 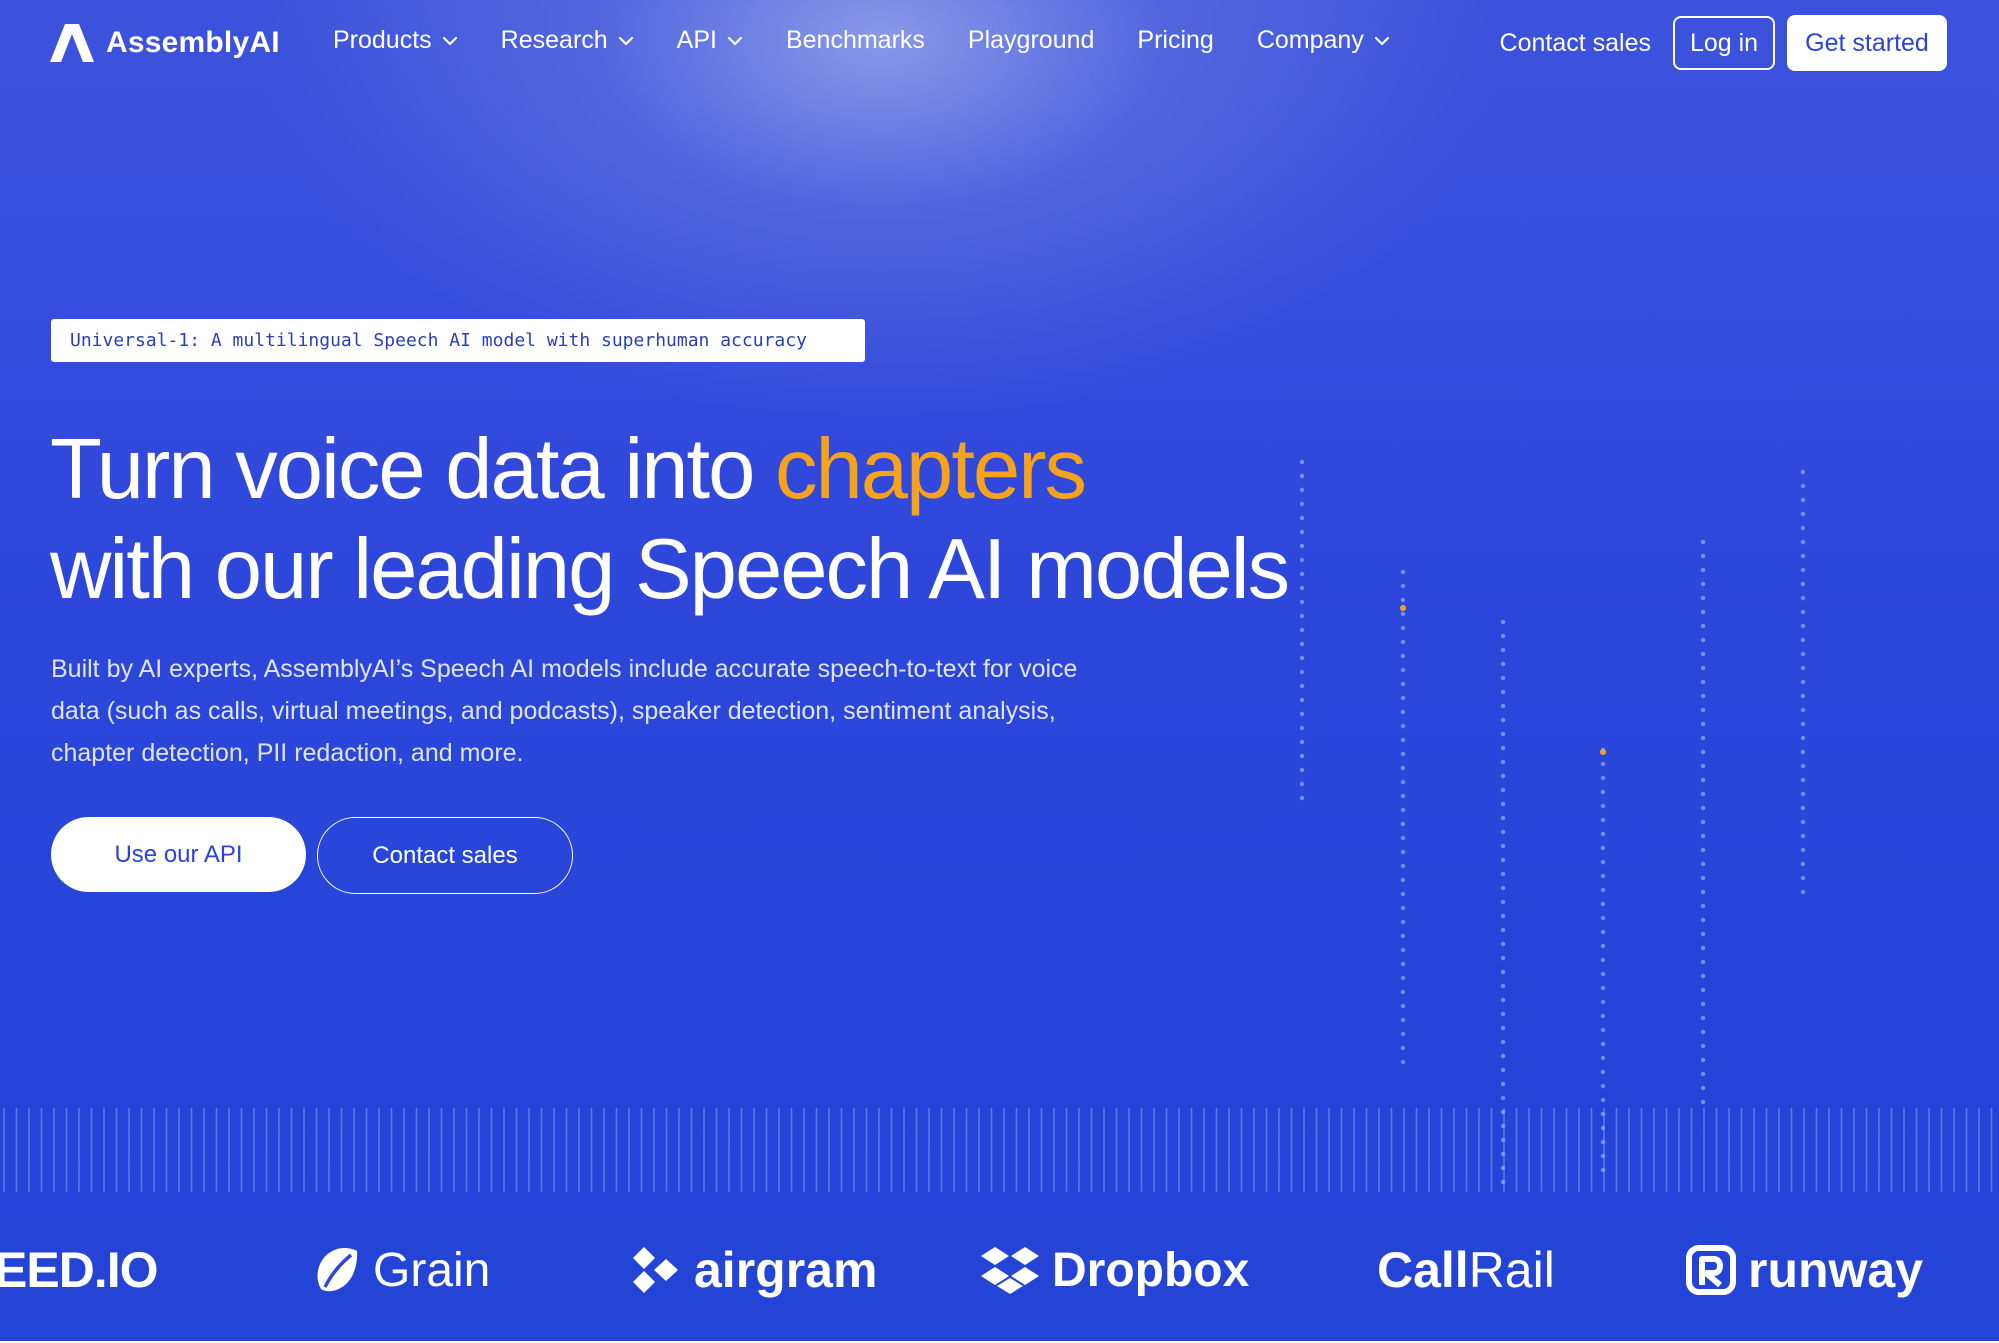 What do you see at coordinates (1575, 43) in the screenshot?
I see `contact-sales-link: Contact sales` at bounding box center [1575, 43].